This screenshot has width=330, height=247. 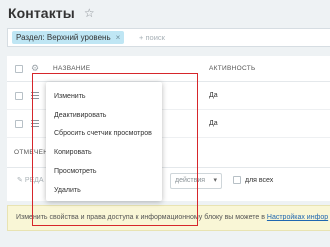 What do you see at coordinates (71, 68) in the screenshot?
I see `column-name: НАЗВАНИЕ` at bounding box center [71, 68].